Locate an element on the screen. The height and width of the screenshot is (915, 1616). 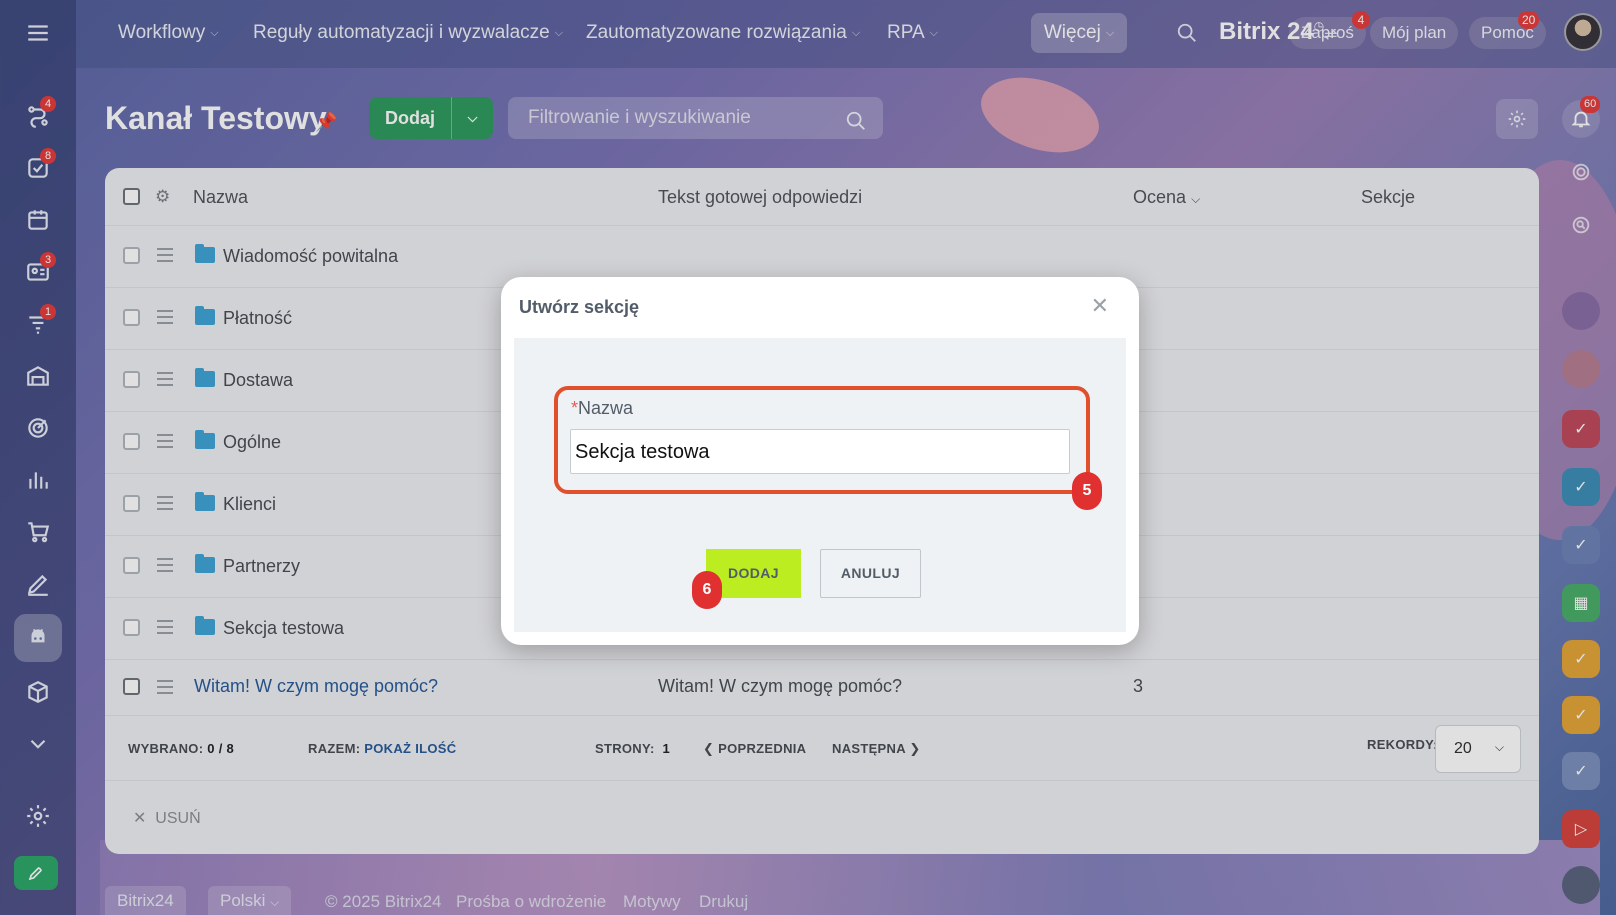
step-marker-6: 6 is located at coordinates (707, 590).